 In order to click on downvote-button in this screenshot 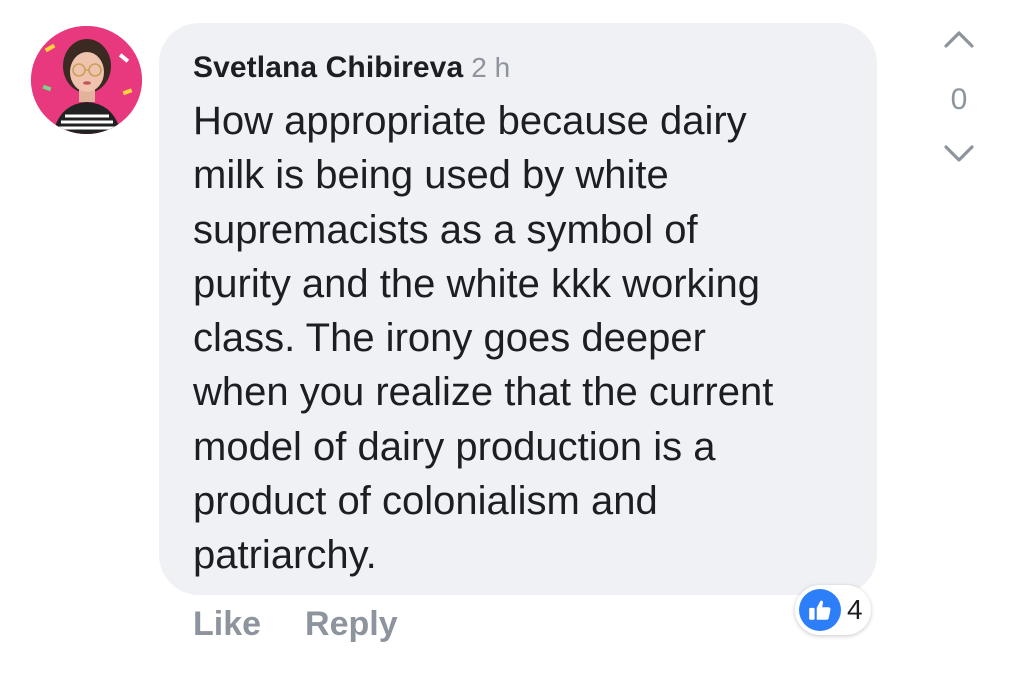, I will do `click(959, 153)`.